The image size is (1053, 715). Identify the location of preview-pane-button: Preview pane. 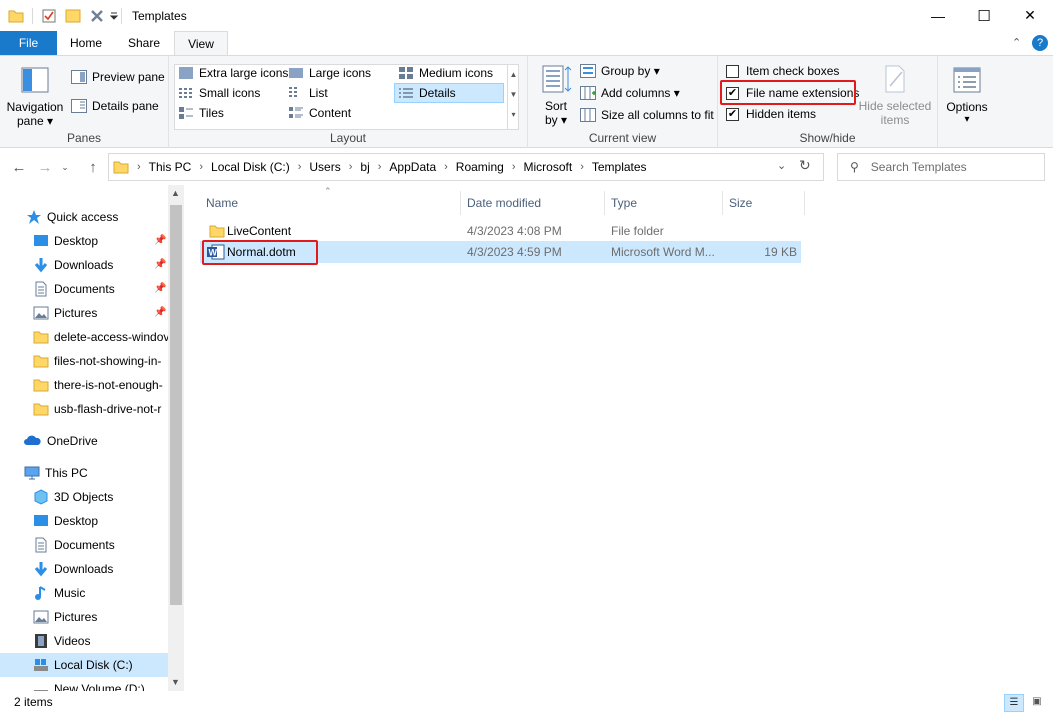
(118, 77).